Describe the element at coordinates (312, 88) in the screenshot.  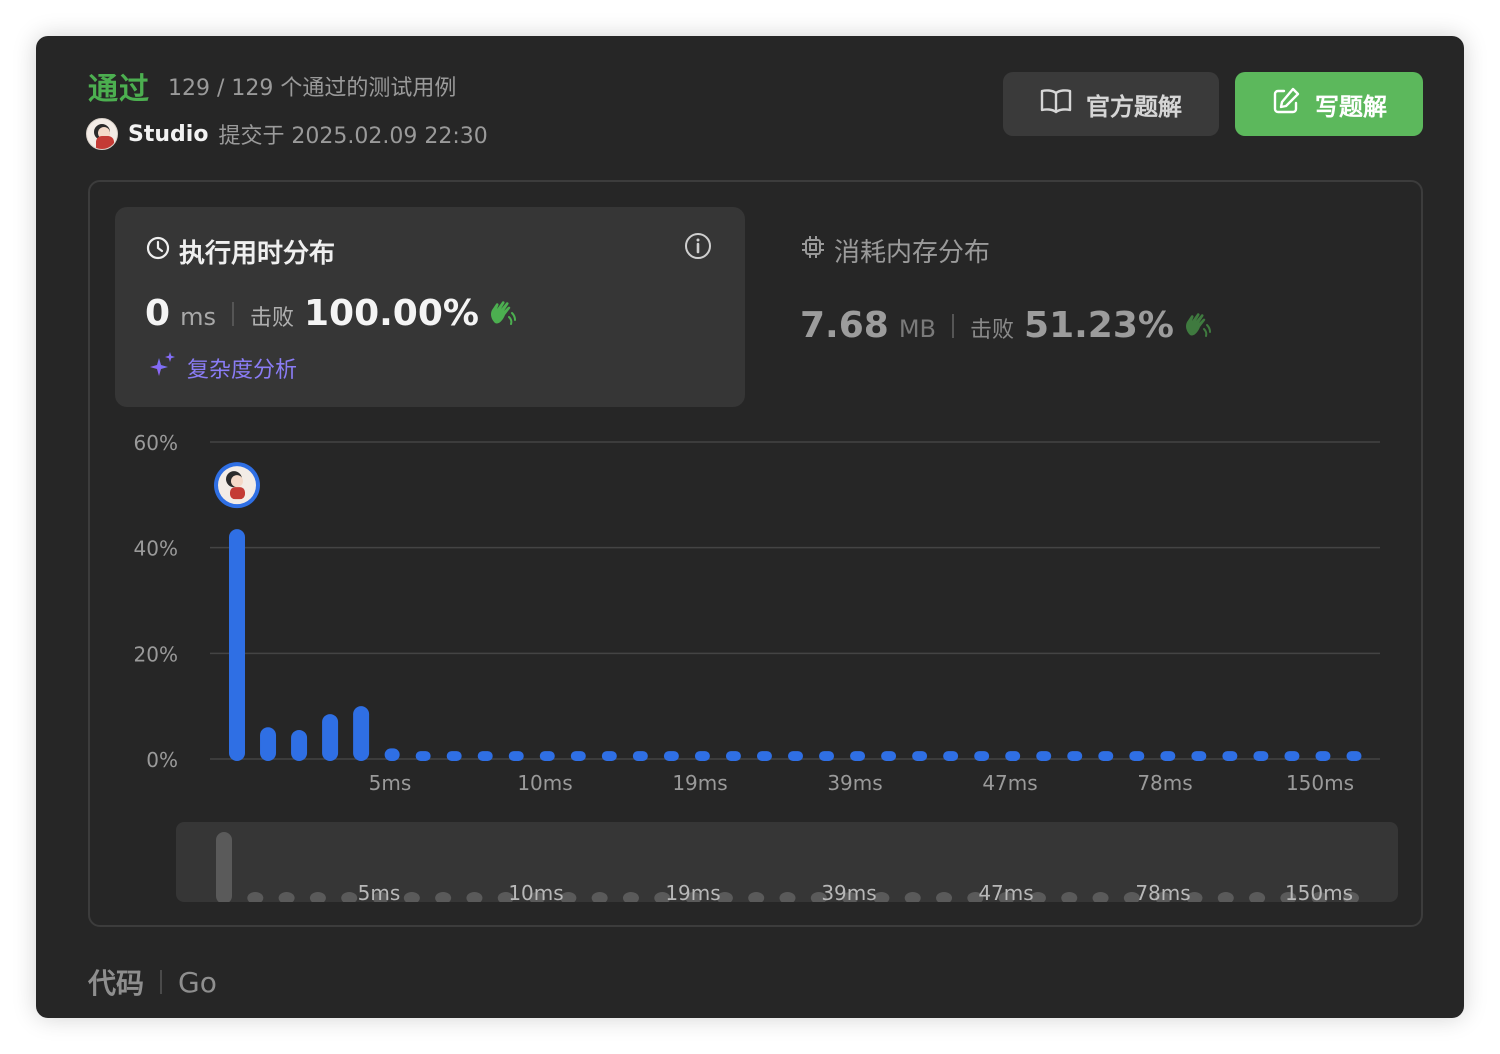
I see `test-cases-count: 129 / 129 个通过的测试用例` at that location.